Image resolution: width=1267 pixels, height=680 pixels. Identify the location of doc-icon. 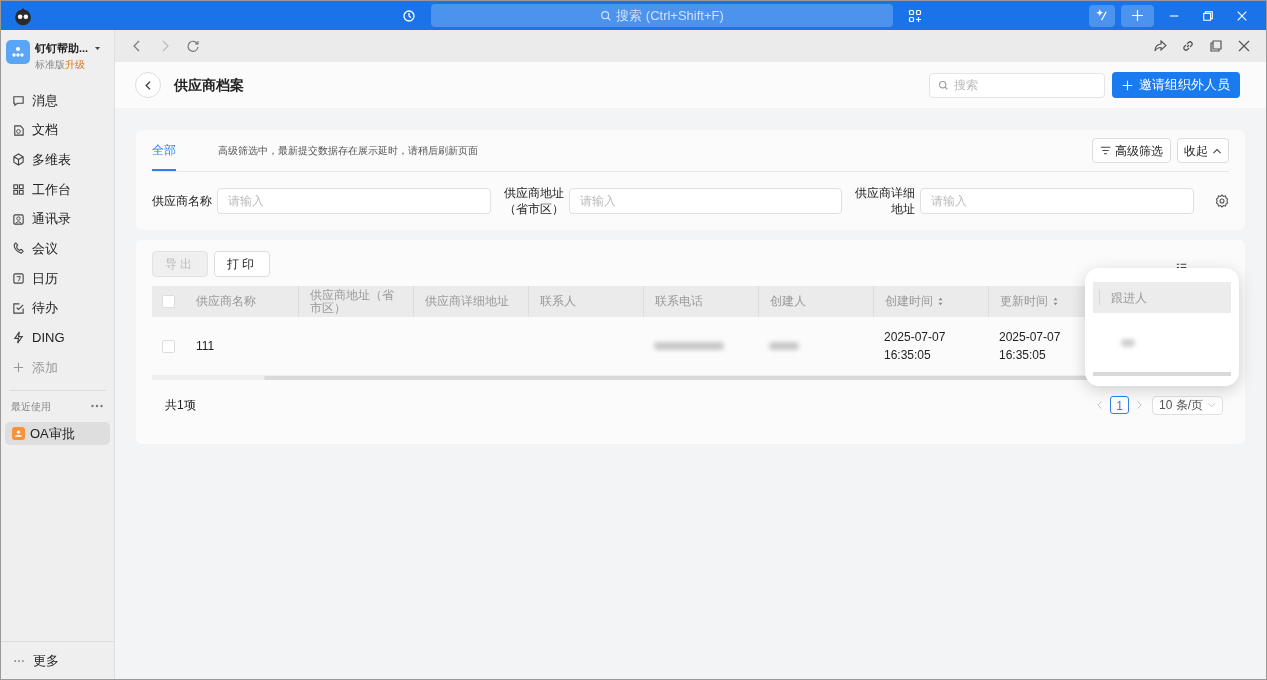
(18, 130).